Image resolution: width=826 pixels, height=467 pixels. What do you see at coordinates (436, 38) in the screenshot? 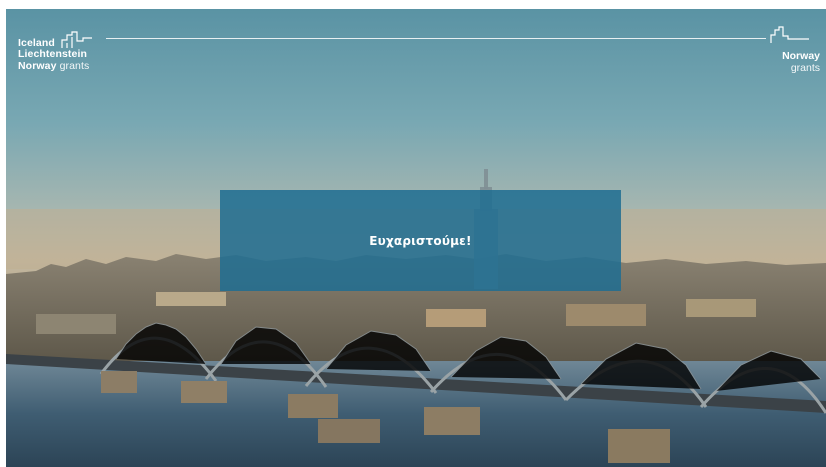
I see `header-divider` at bounding box center [436, 38].